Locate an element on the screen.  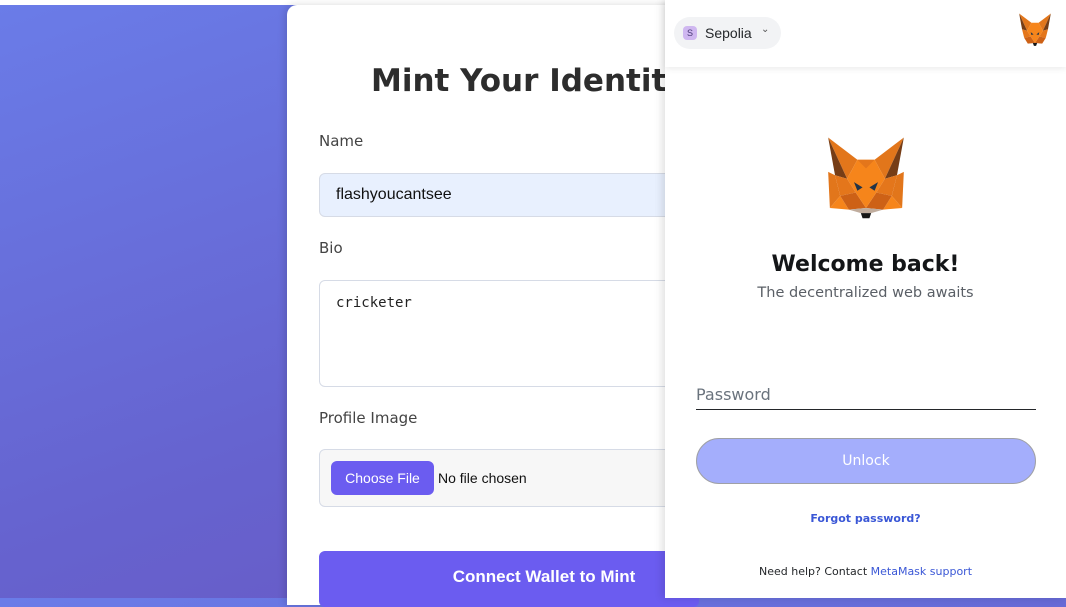
profile-image-label: Profile Image is located at coordinates (368, 418).